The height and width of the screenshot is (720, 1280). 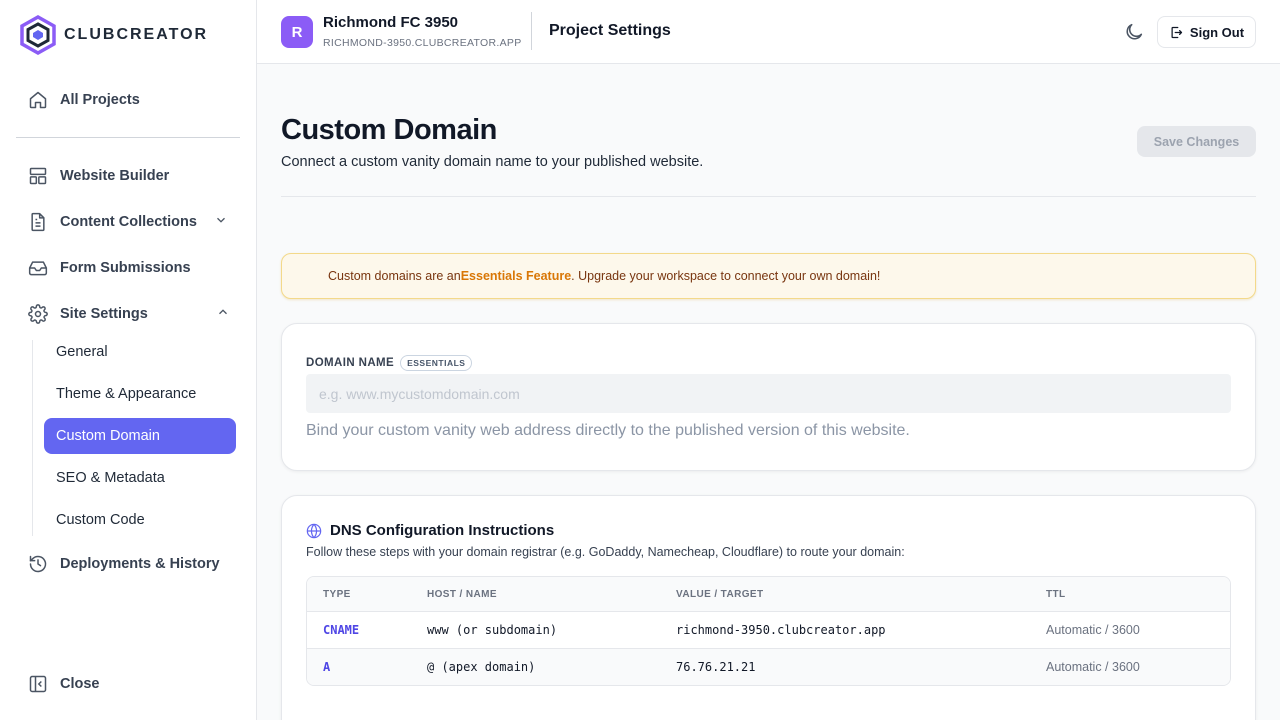 What do you see at coordinates (341, 630) in the screenshot?
I see `record-type: CNAME` at bounding box center [341, 630].